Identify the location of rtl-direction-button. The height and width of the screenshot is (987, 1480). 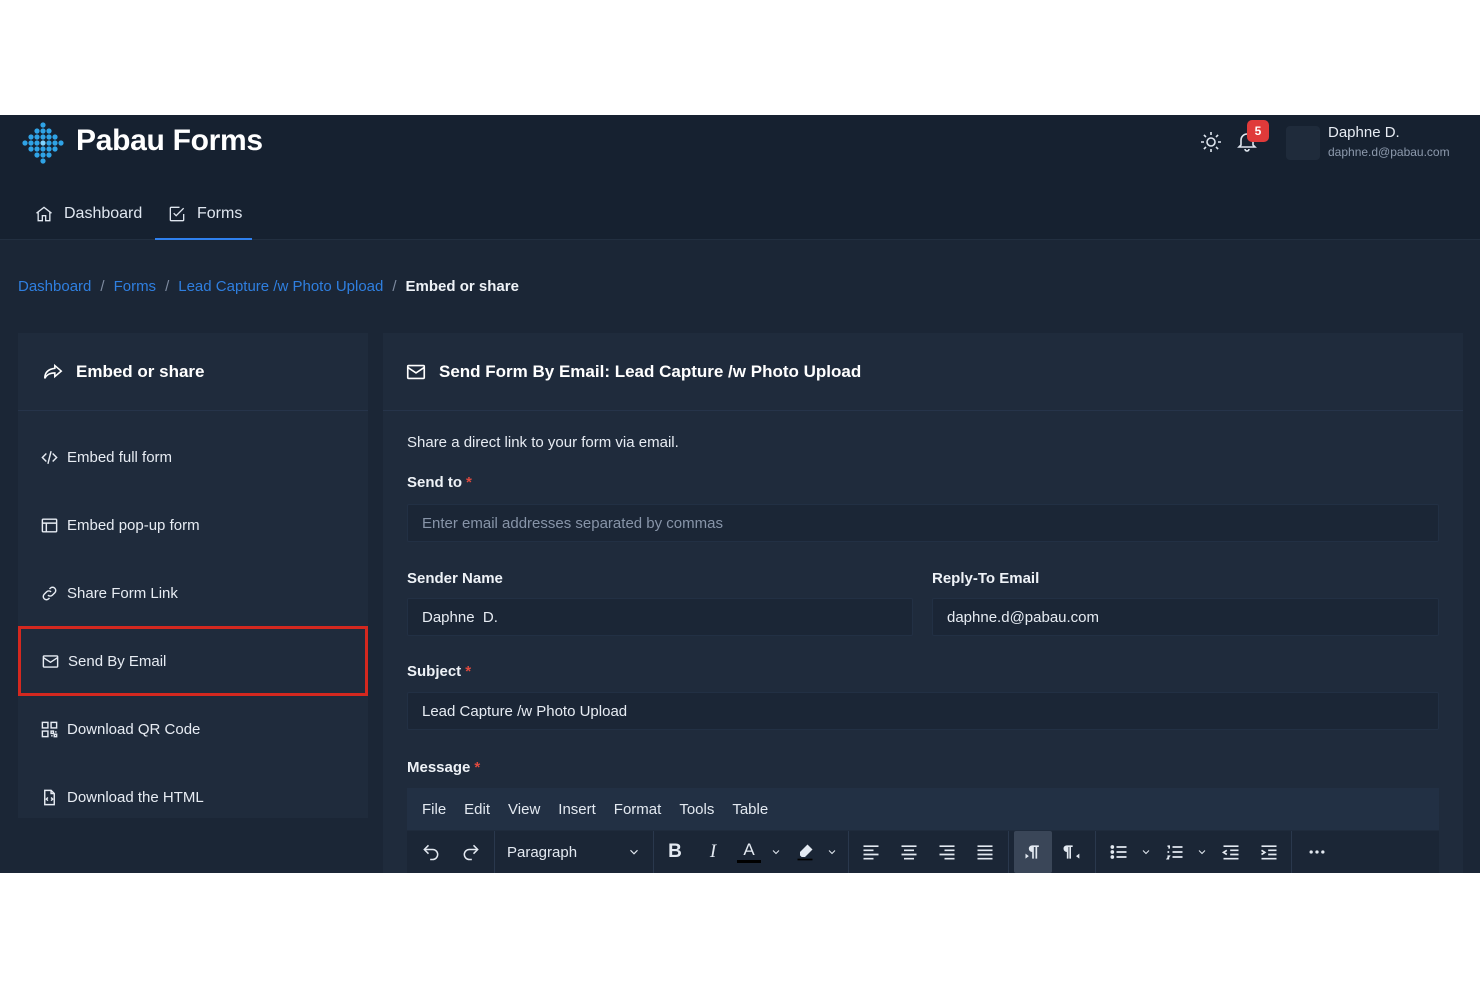
(1071, 852).